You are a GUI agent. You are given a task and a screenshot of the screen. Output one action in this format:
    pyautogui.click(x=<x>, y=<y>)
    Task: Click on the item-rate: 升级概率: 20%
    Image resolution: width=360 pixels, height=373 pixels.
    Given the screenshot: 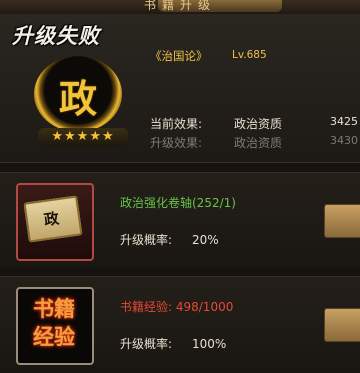 What is the action you would take?
    pyautogui.click(x=169, y=239)
    